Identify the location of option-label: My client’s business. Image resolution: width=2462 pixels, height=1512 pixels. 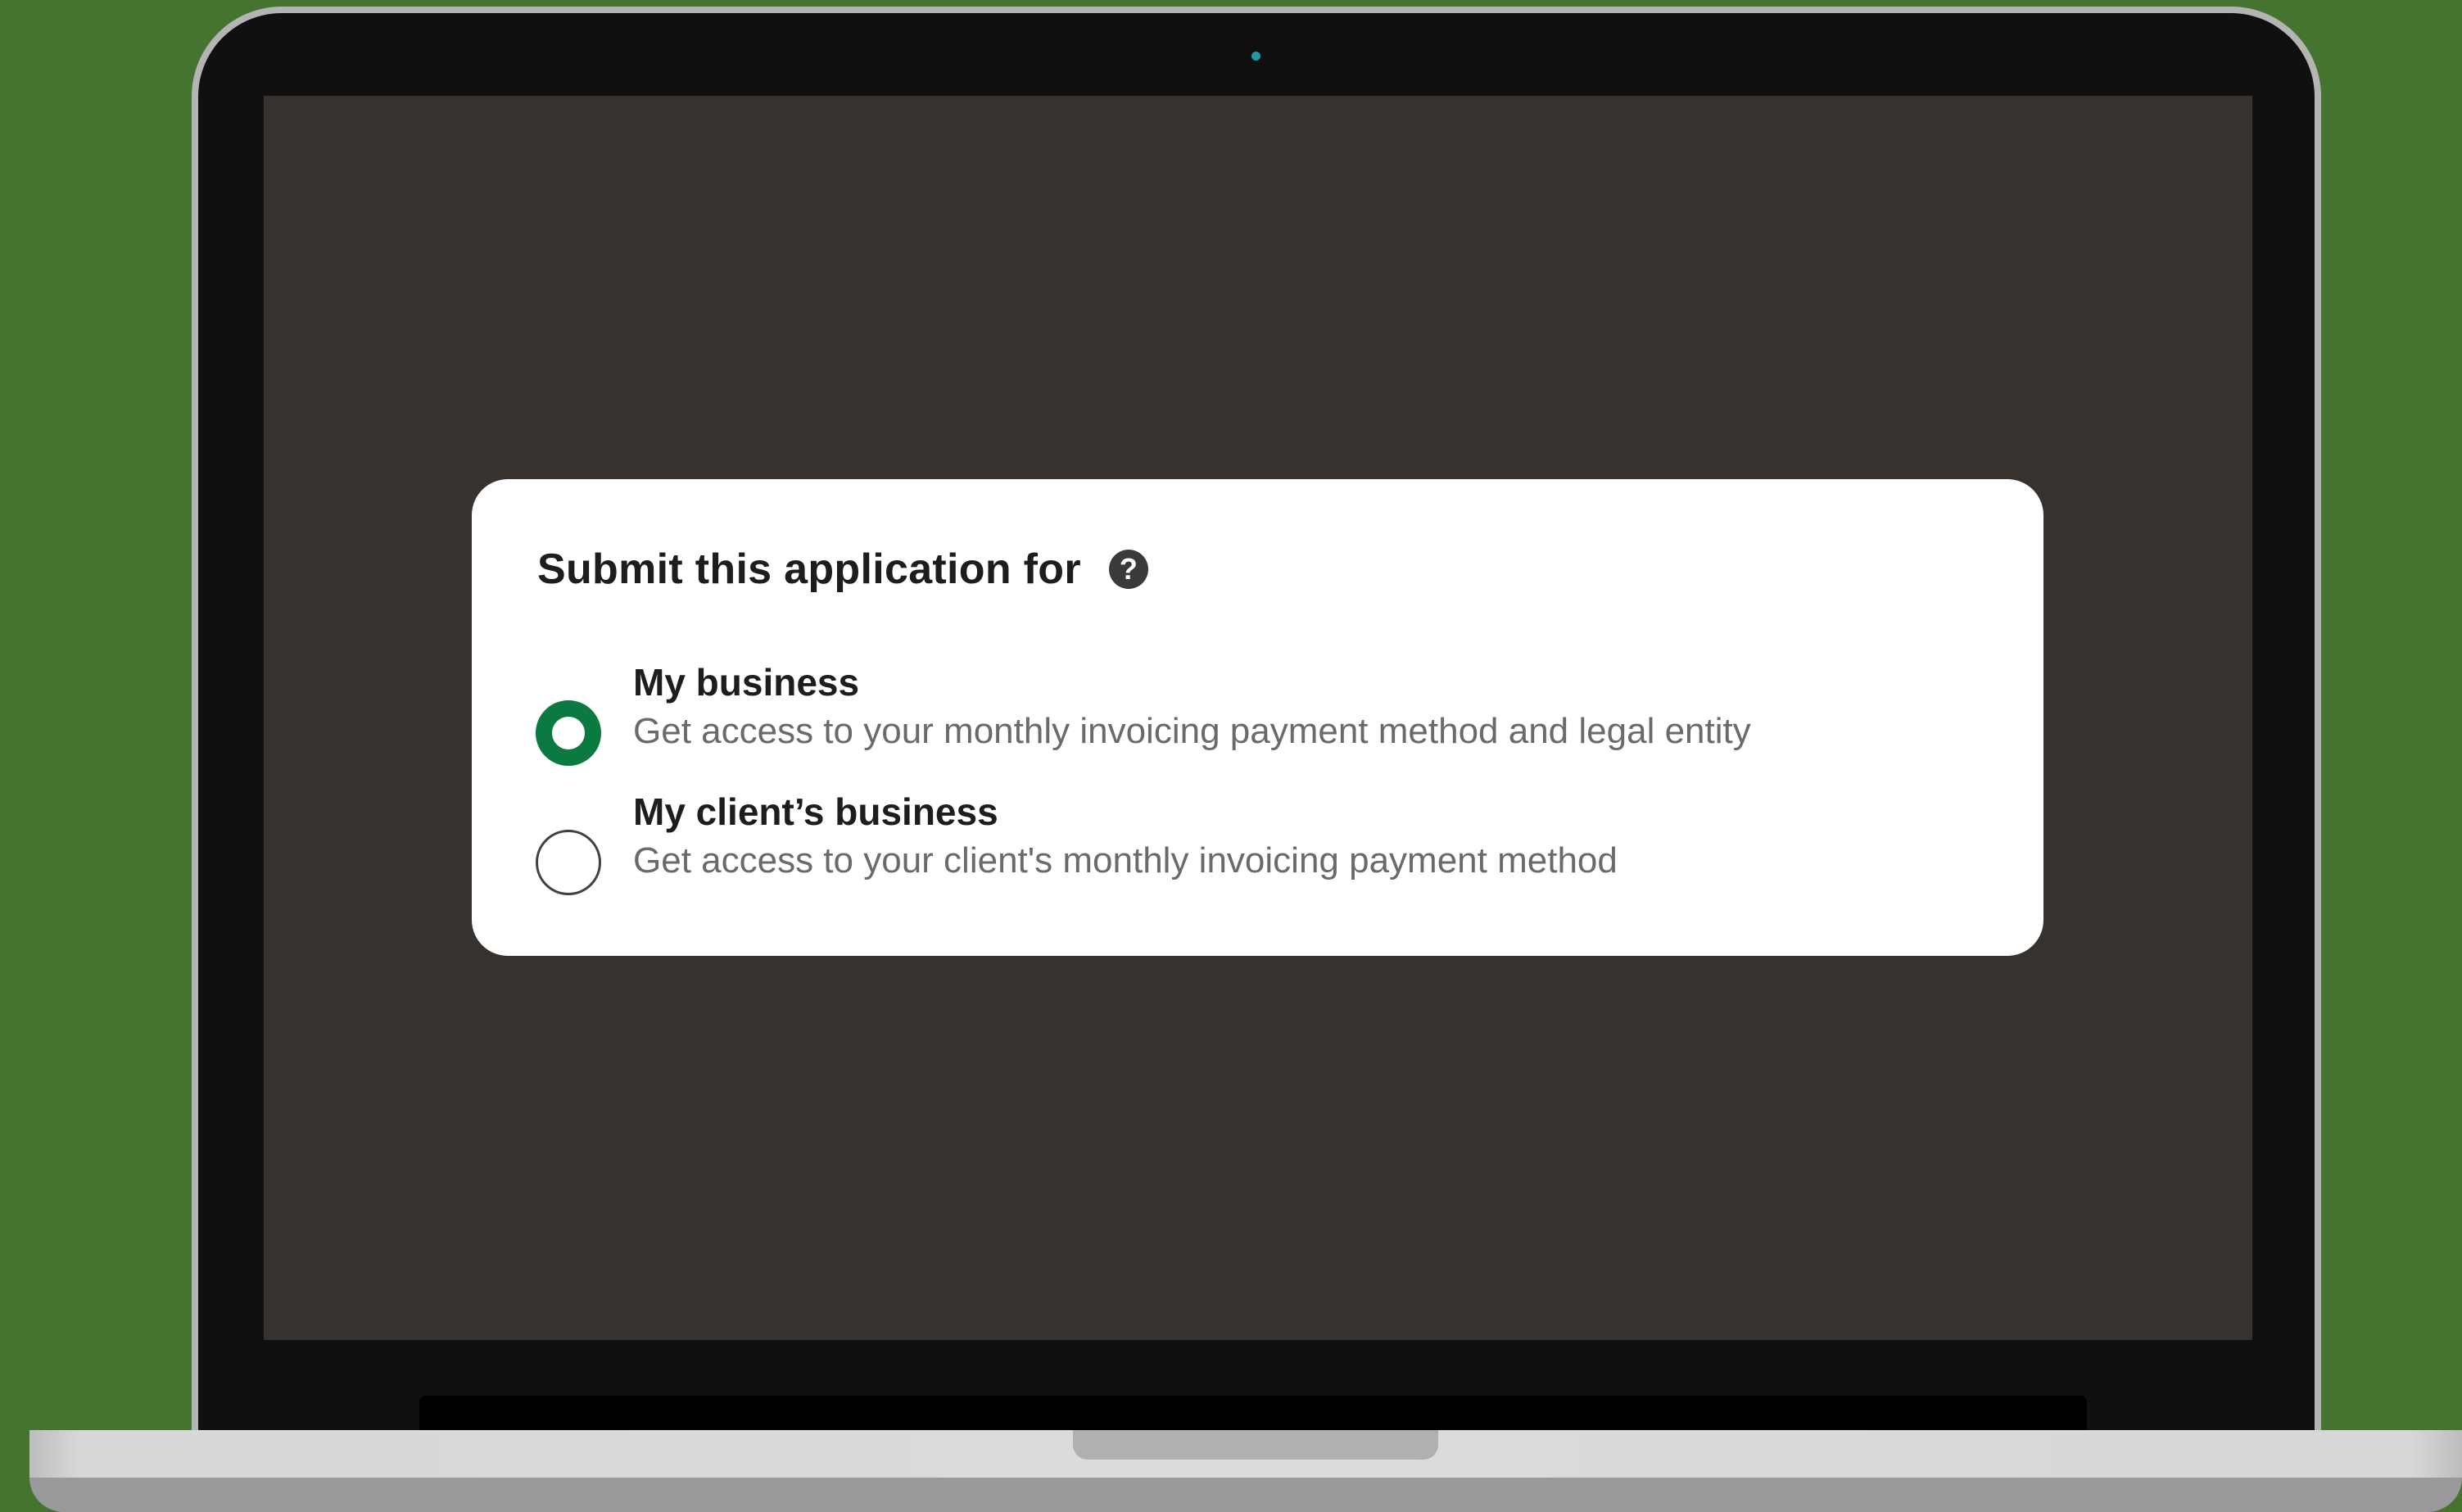
(815, 811).